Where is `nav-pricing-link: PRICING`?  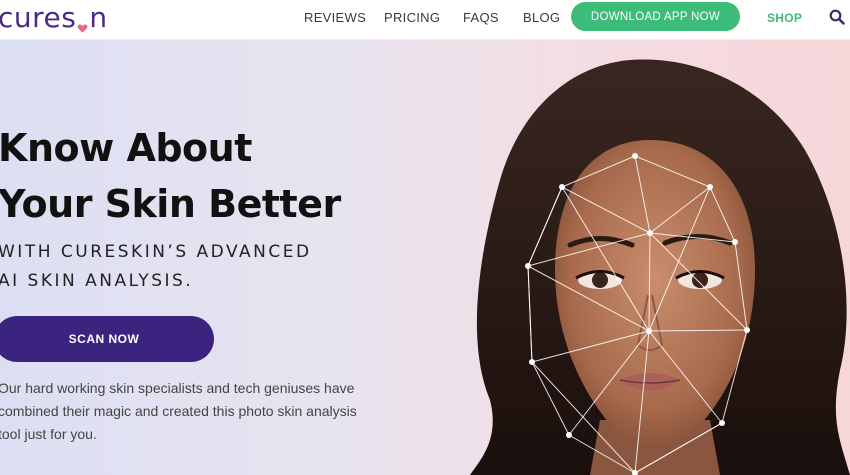 nav-pricing-link: PRICING is located at coordinates (412, 17).